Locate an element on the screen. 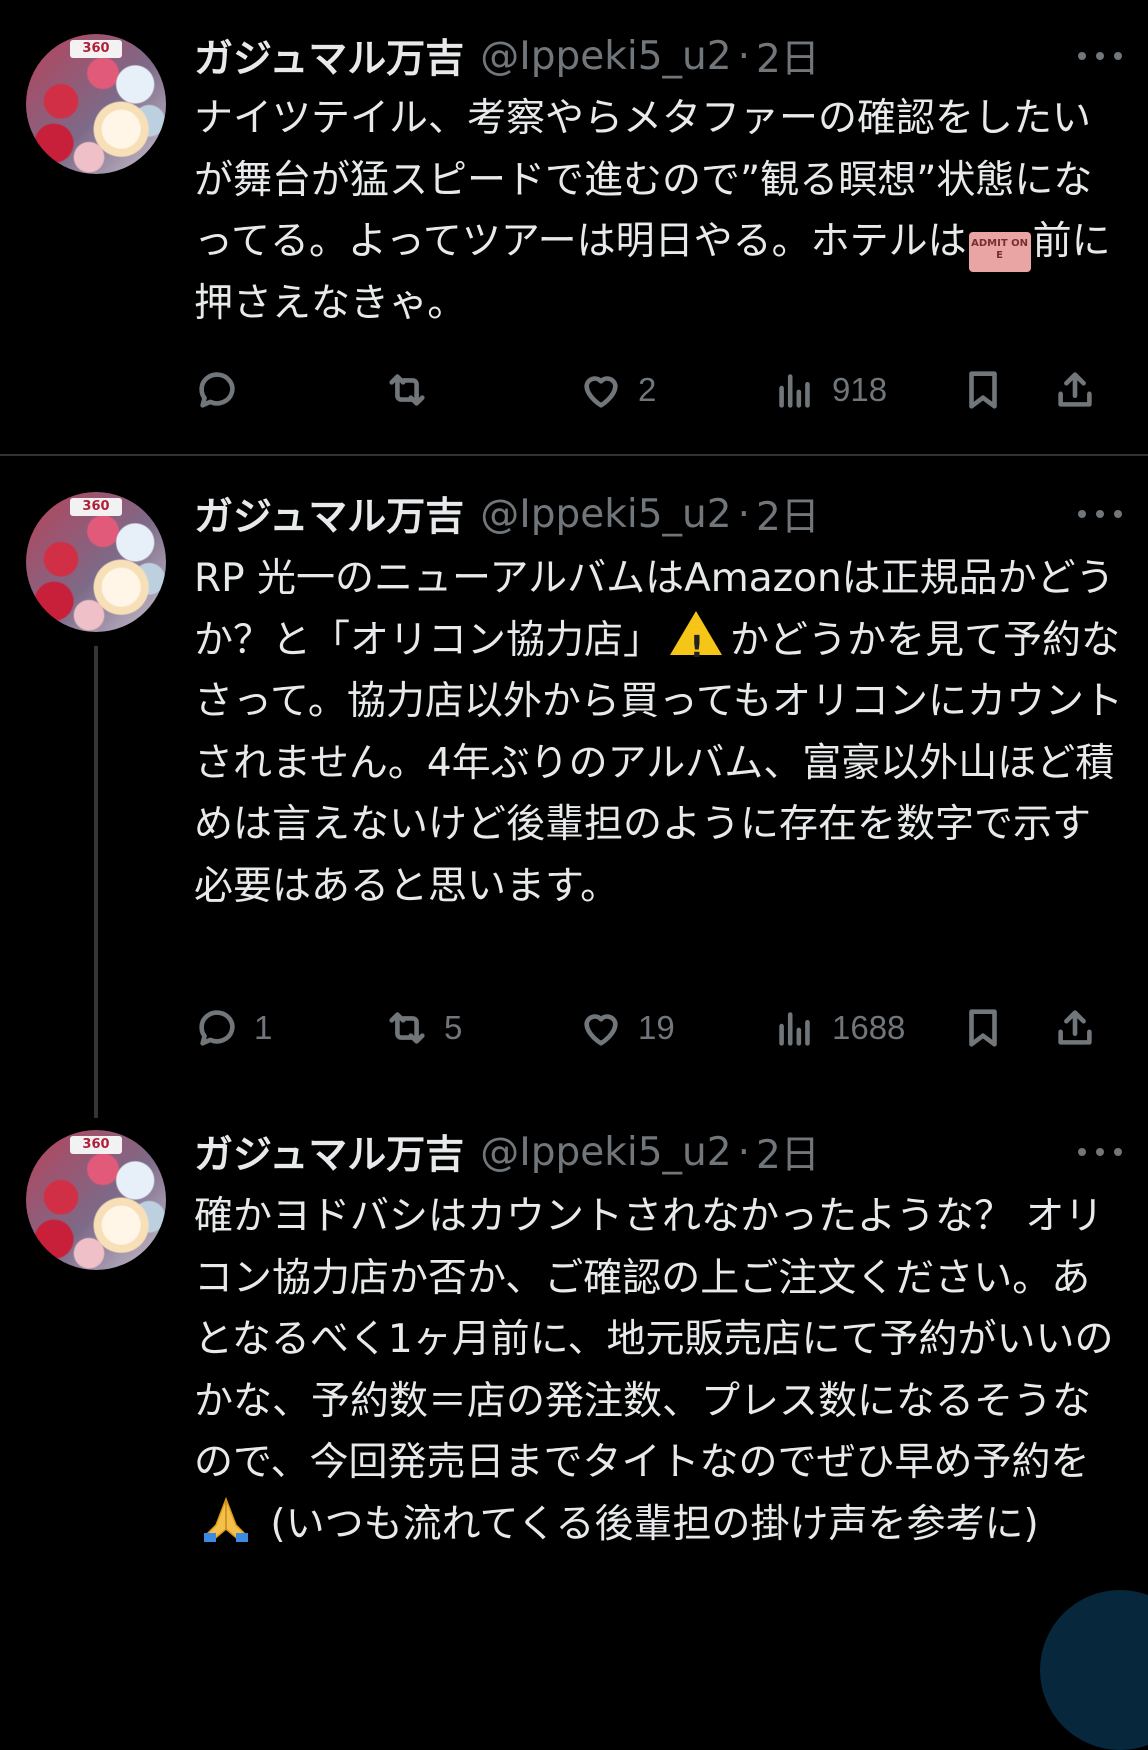 This screenshot has width=1148, height=1750. views-button: 918 is located at coordinates (829, 390).